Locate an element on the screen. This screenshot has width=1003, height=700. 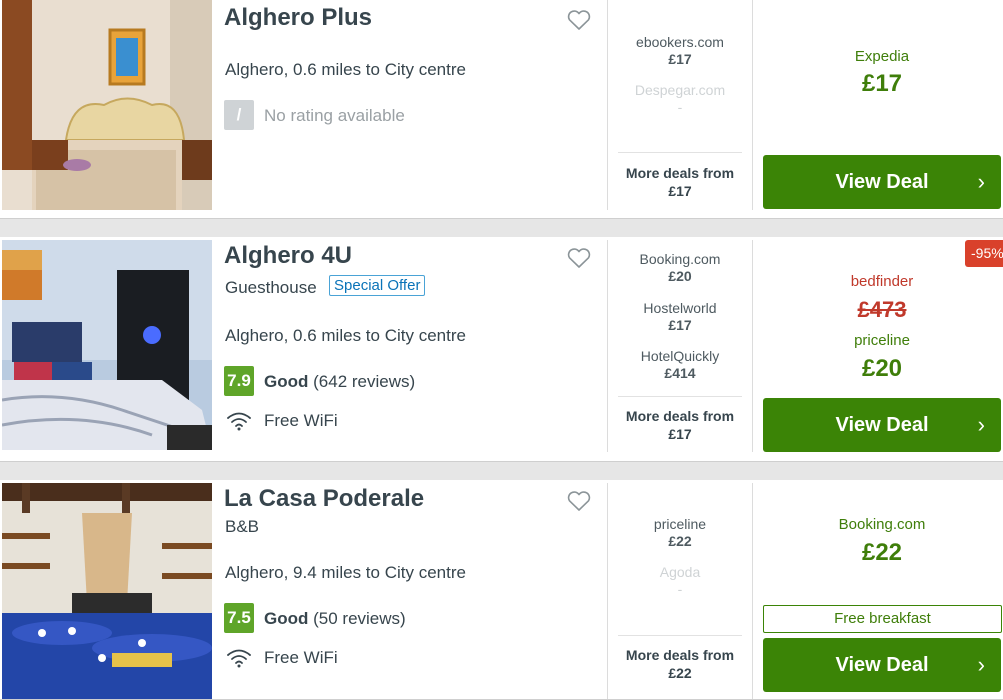
discount-badge: -95% is located at coordinates (984, 253).